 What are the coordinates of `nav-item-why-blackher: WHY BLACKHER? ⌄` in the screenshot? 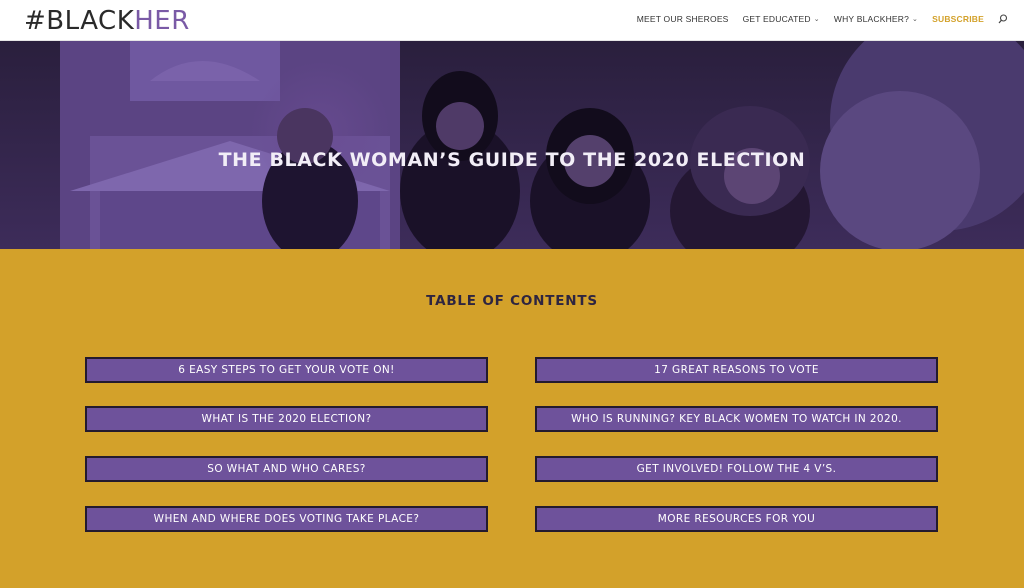 It's located at (876, 19).